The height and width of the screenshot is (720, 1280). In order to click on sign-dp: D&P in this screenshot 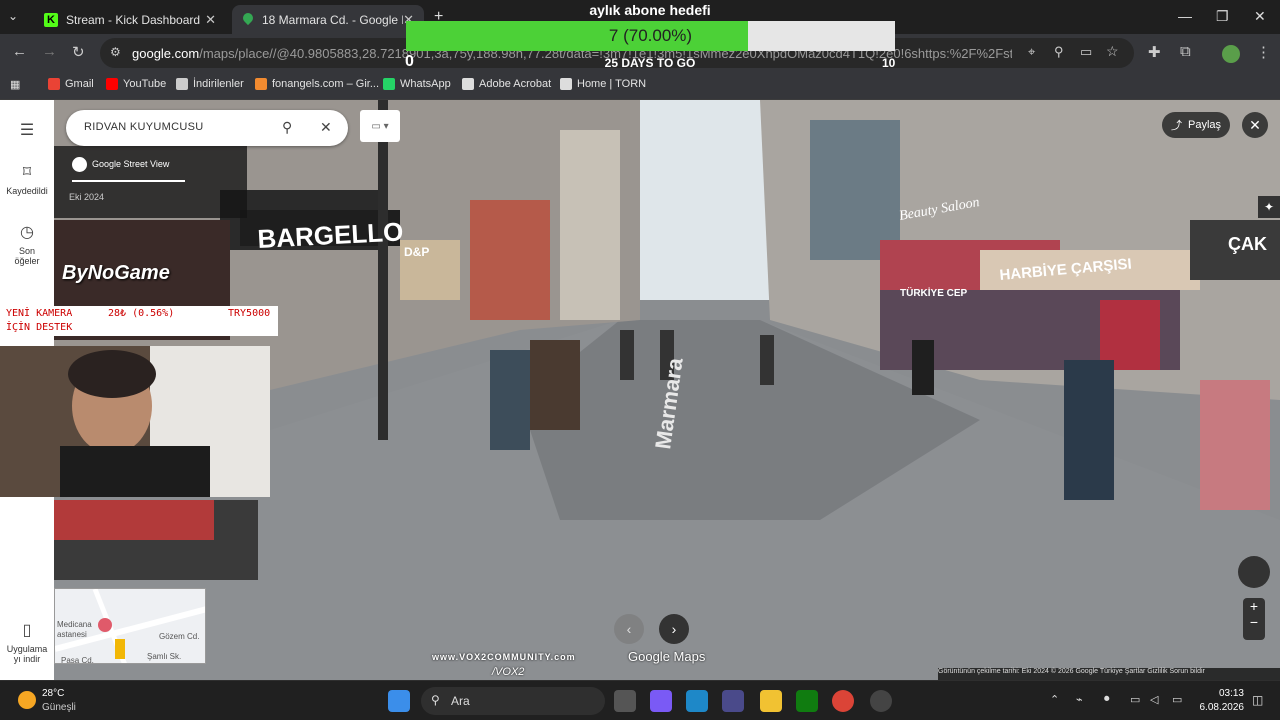, I will do `click(416, 252)`.